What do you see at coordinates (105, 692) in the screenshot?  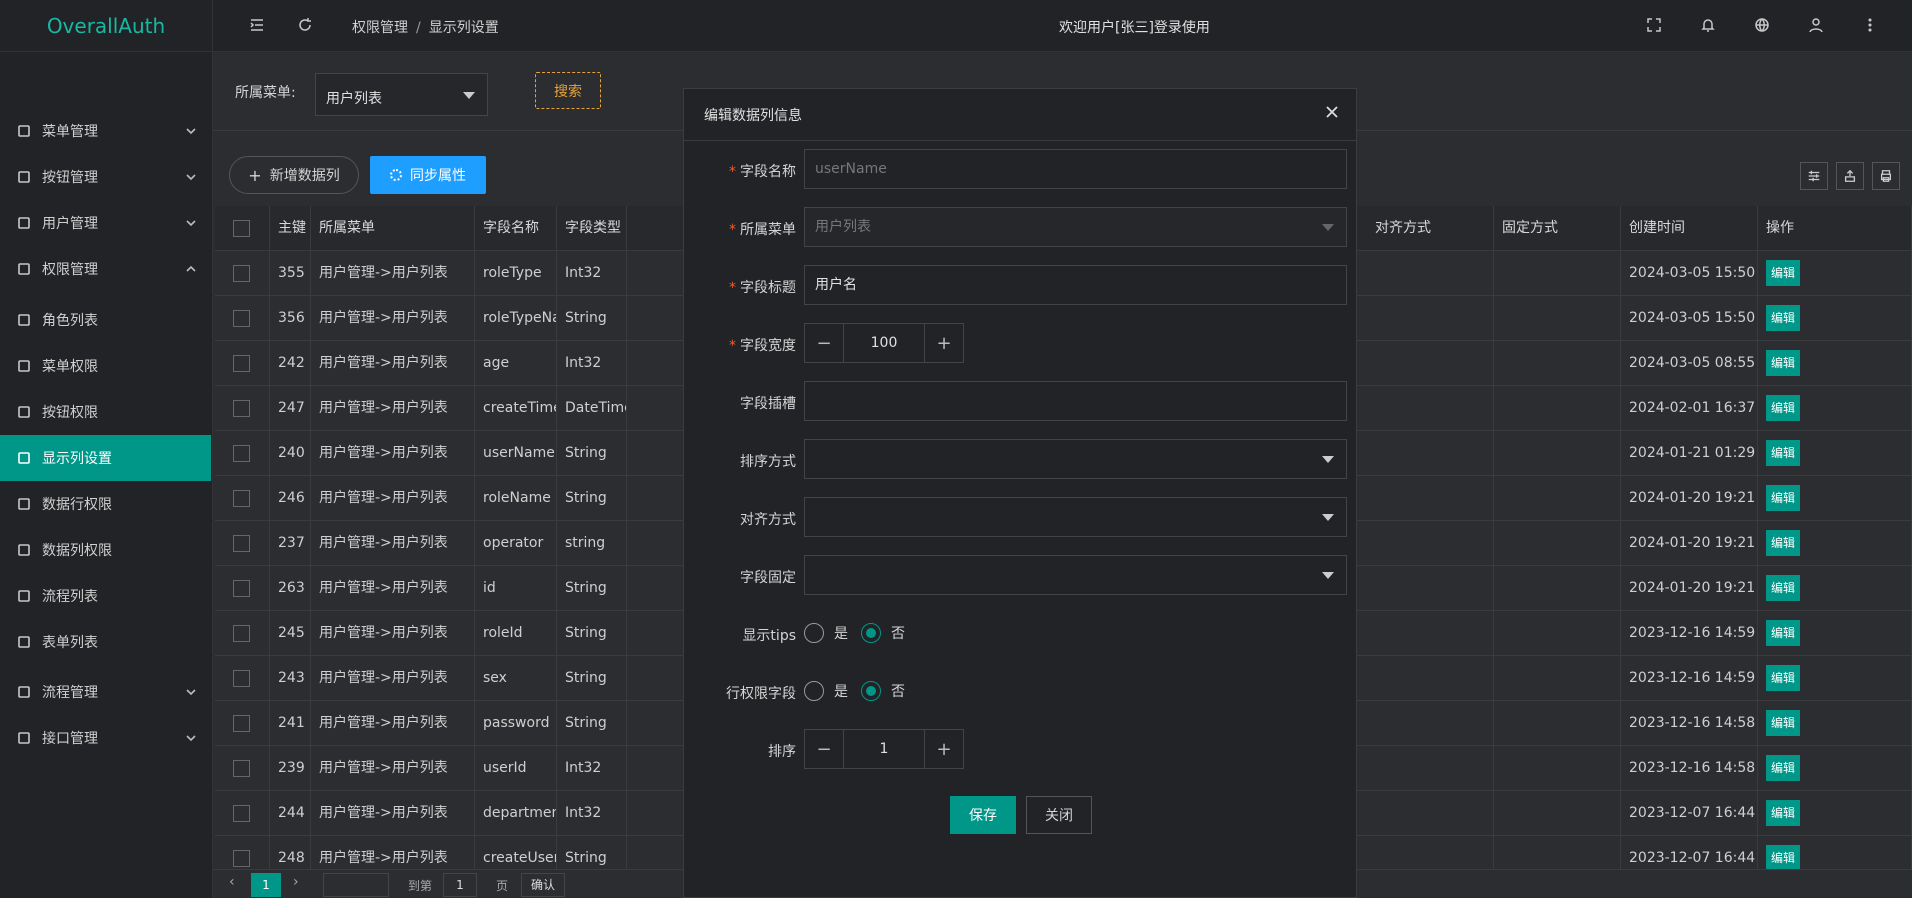 I see `sidebar-item: 流程管理` at bounding box center [105, 692].